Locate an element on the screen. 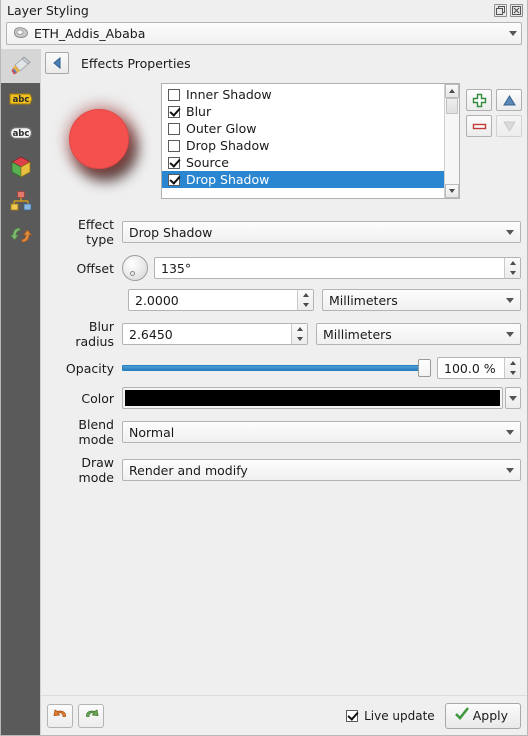 Image resolution: width=528 pixels, height=736 pixels. offset-angle-stepper is located at coordinates (512, 268).